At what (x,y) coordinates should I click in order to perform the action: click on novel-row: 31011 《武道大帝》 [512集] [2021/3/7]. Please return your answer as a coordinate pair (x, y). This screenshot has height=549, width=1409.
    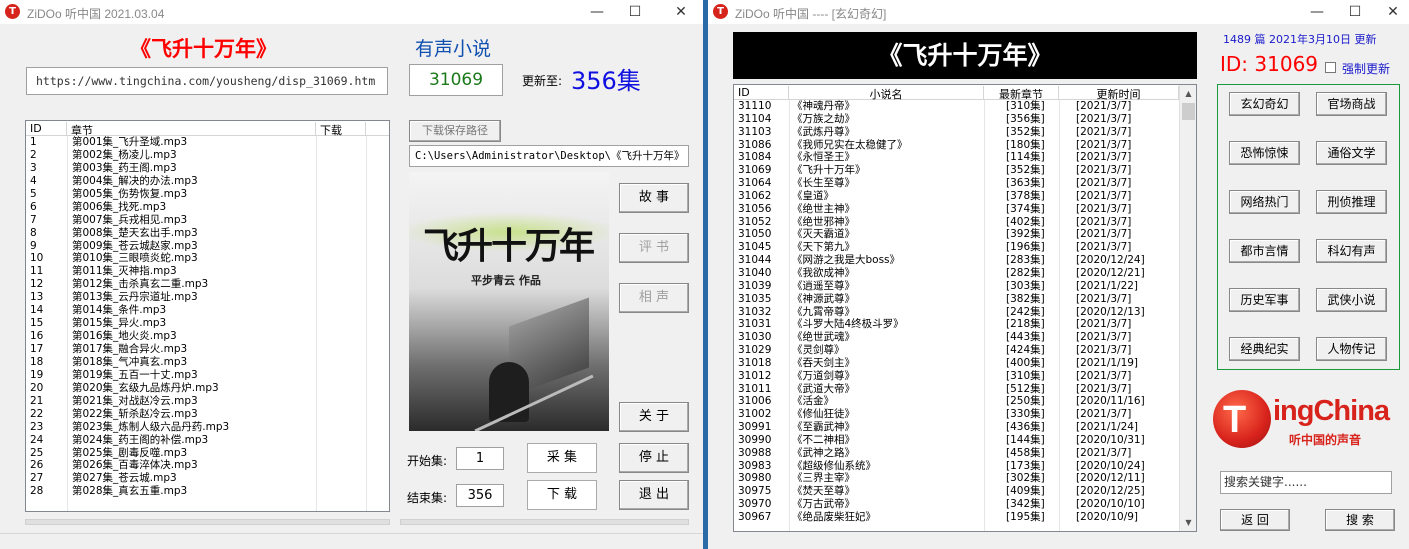
    Looking at the image, I should click on (965, 389).